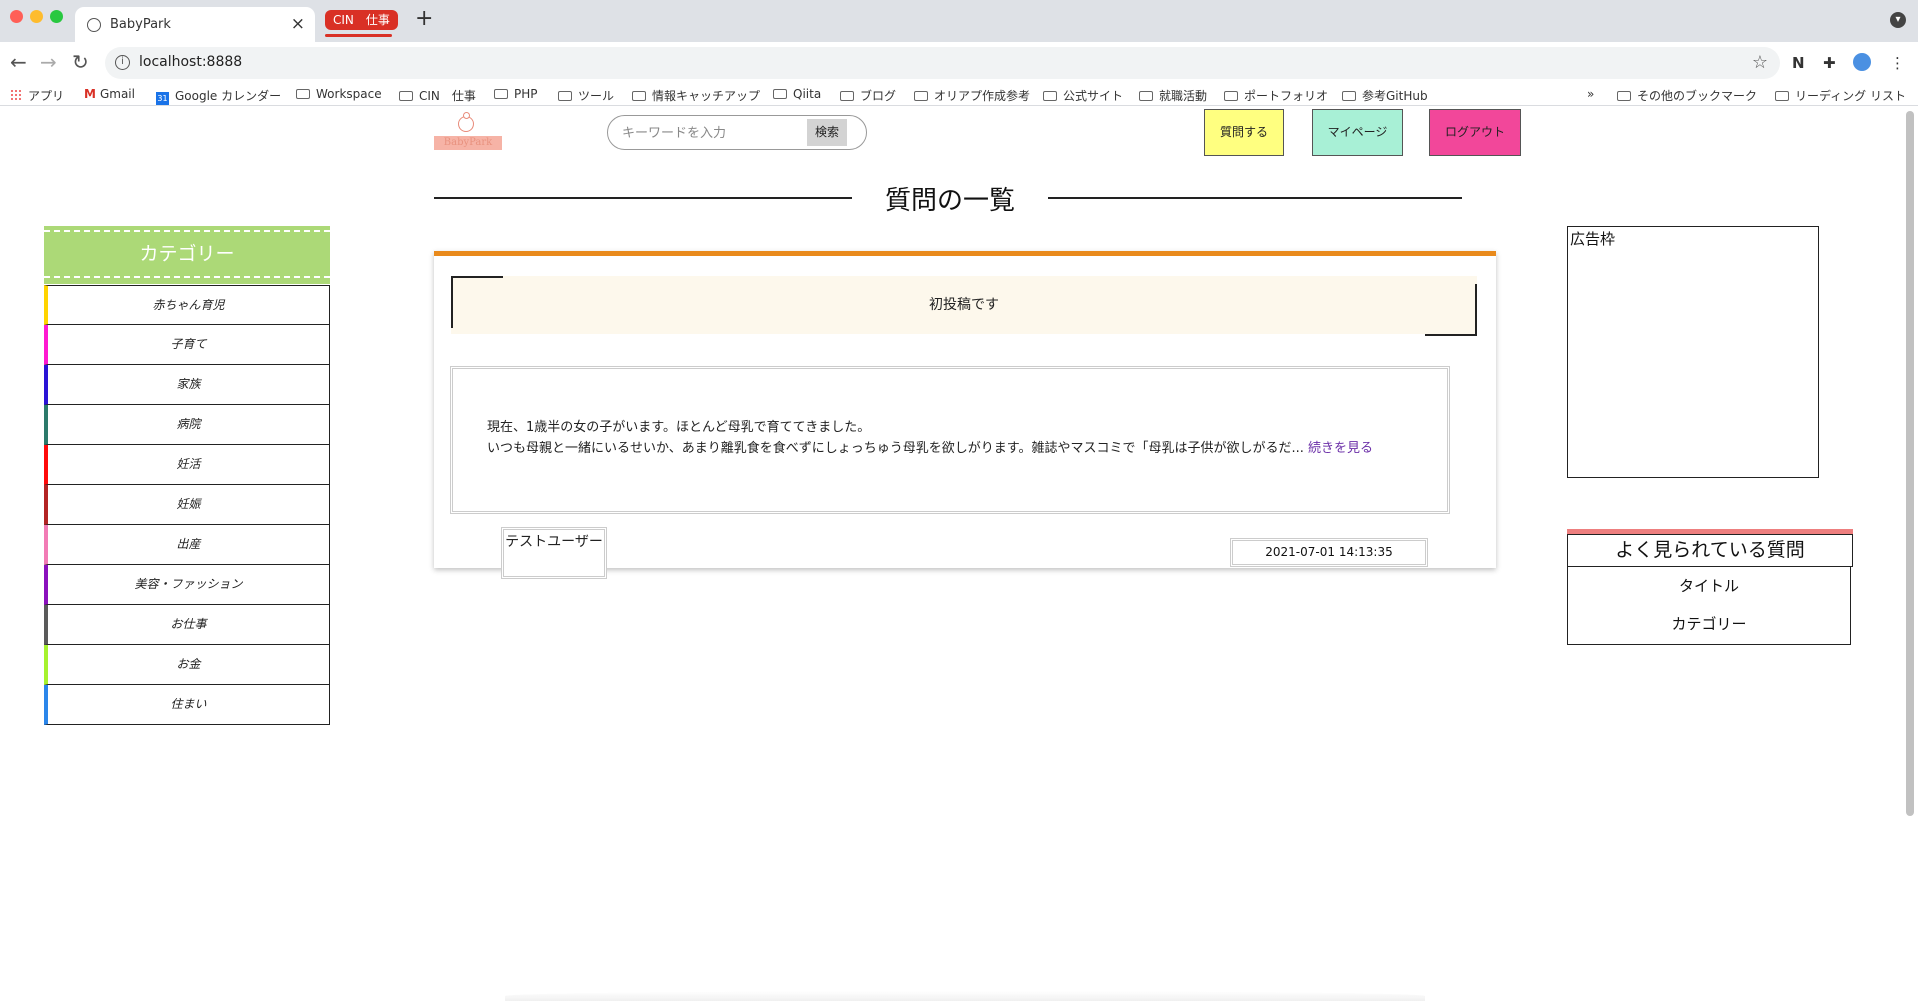 This screenshot has width=1918, height=1001. What do you see at coordinates (972, 95) in the screenshot?
I see `bookmark-oriapp: オリアプ作成参考` at bounding box center [972, 95].